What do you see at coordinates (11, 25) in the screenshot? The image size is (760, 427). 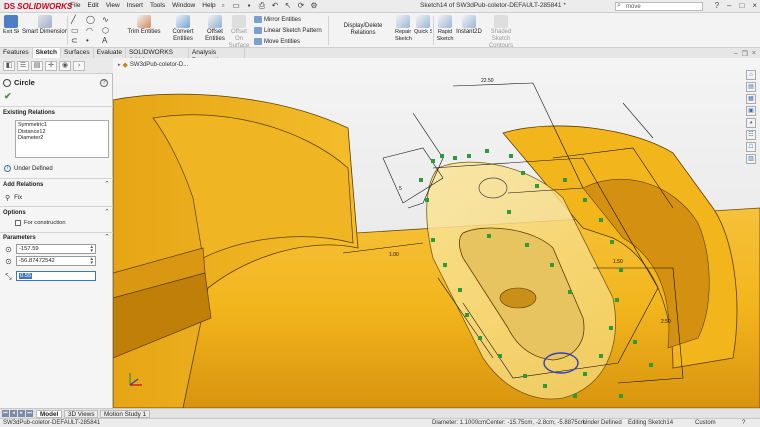 I see `exit-sketch-button: Exit Sketch` at bounding box center [11, 25].